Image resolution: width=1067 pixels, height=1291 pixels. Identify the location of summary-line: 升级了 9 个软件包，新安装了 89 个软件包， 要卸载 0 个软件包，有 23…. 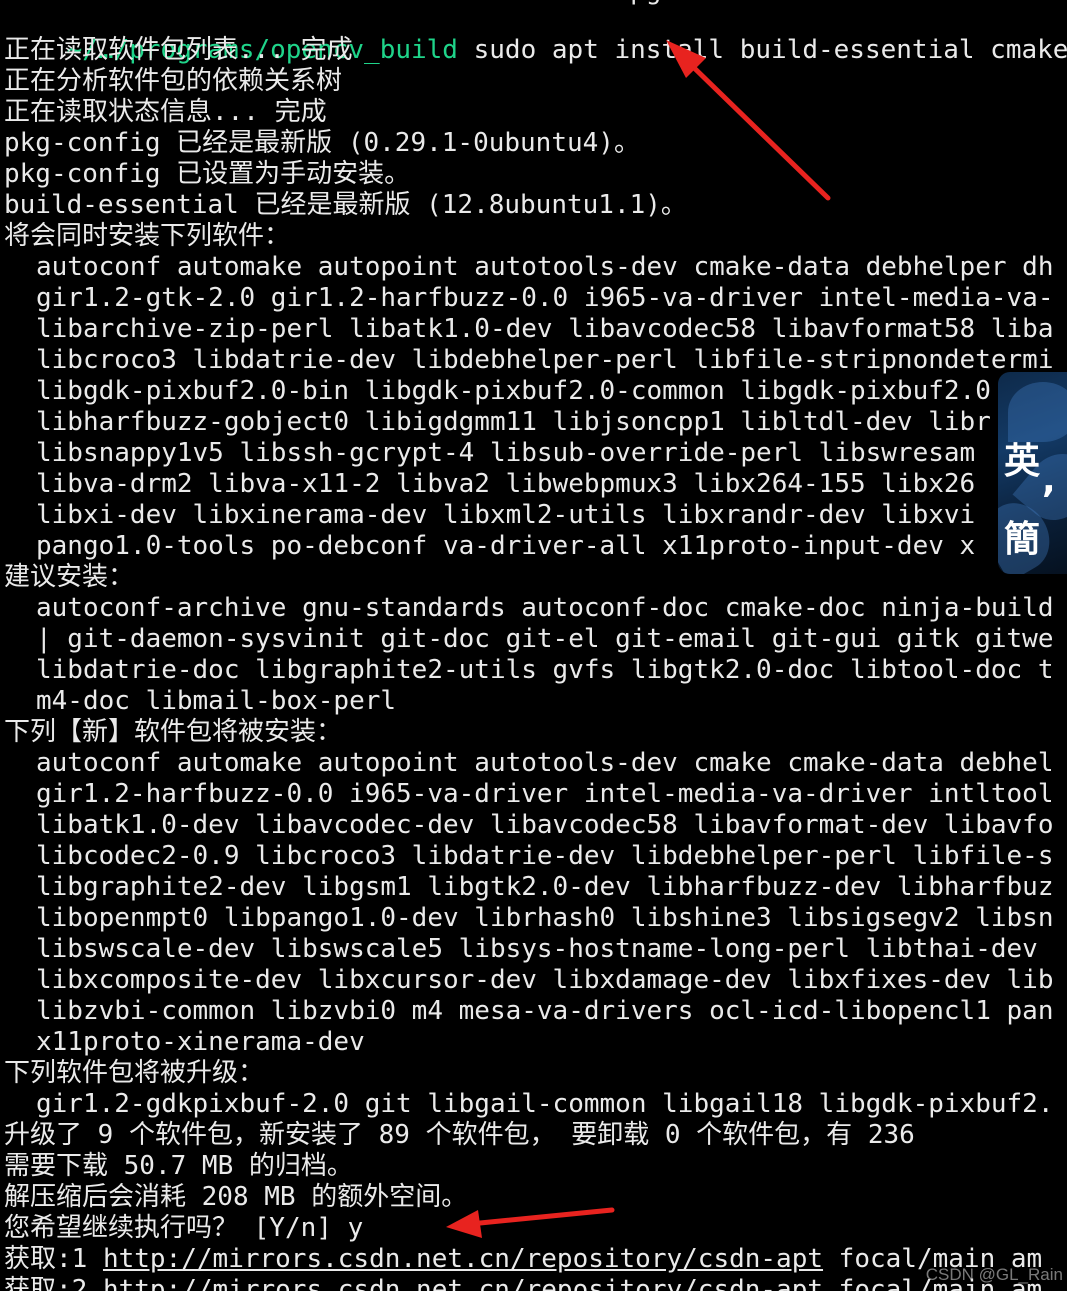
(459, 1135).